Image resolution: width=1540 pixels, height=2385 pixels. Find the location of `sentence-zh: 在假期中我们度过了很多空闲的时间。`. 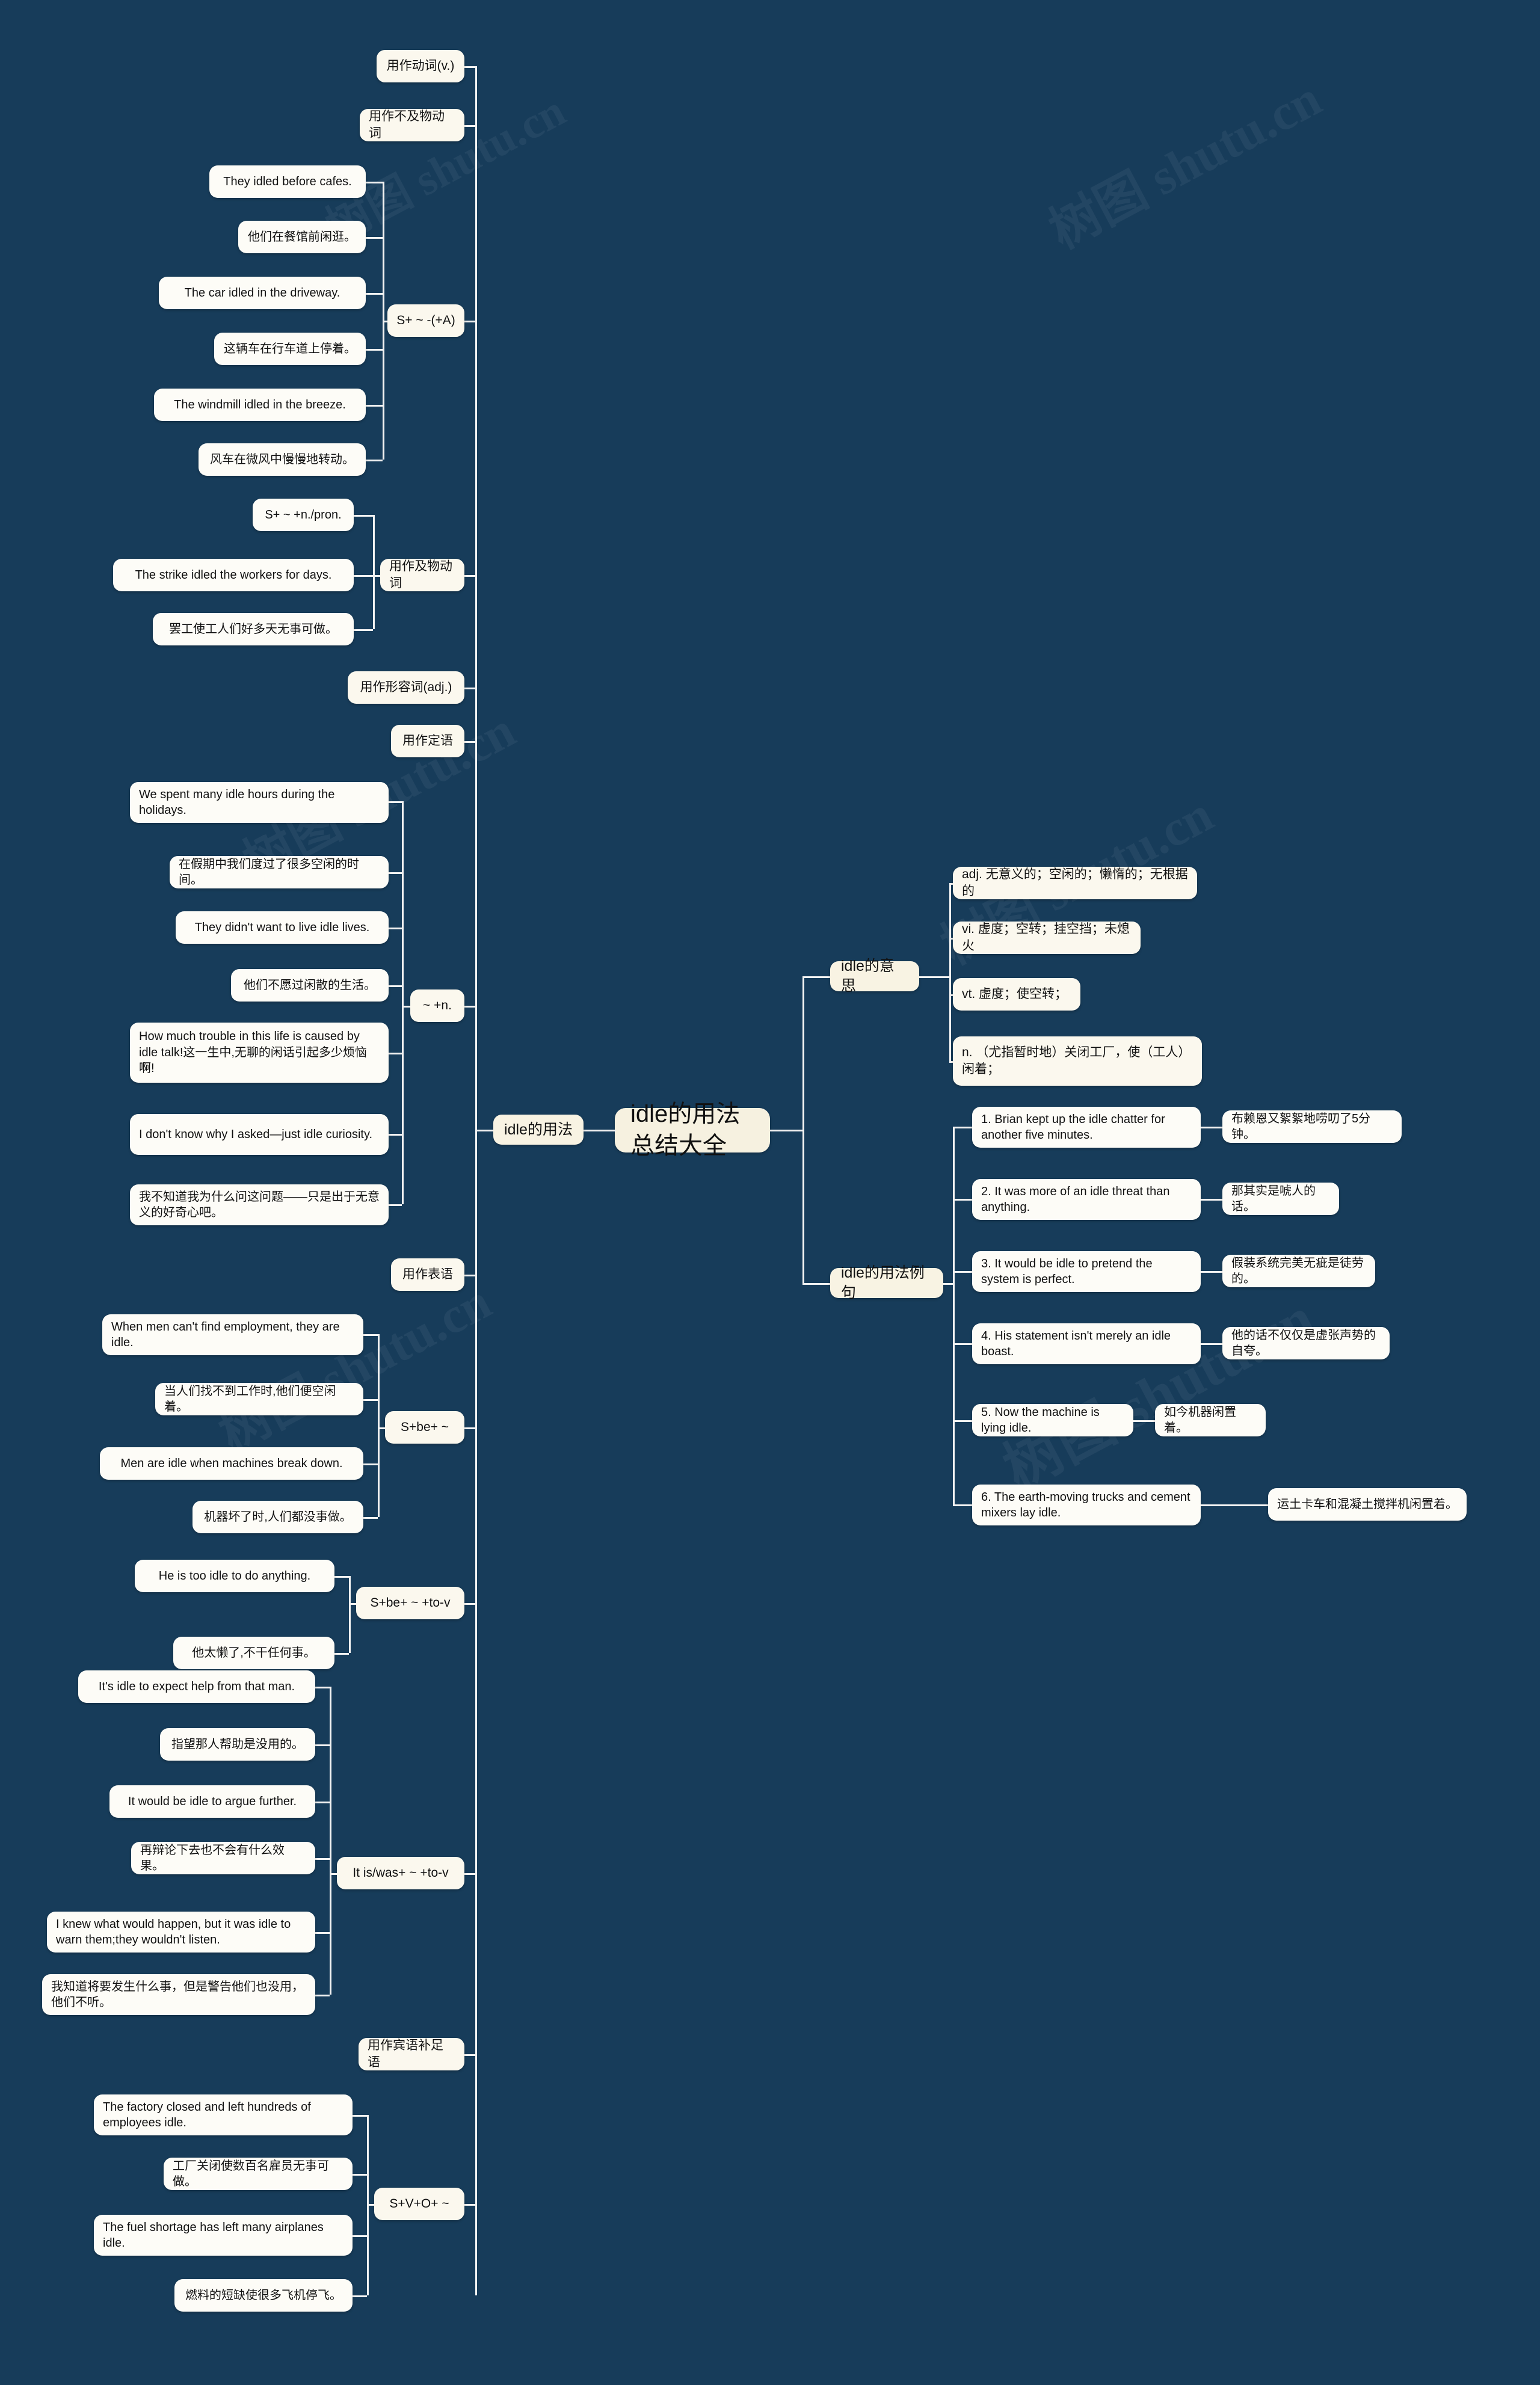

sentence-zh: 在假期中我们度过了很多空闲的时间。 is located at coordinates (279, 872).